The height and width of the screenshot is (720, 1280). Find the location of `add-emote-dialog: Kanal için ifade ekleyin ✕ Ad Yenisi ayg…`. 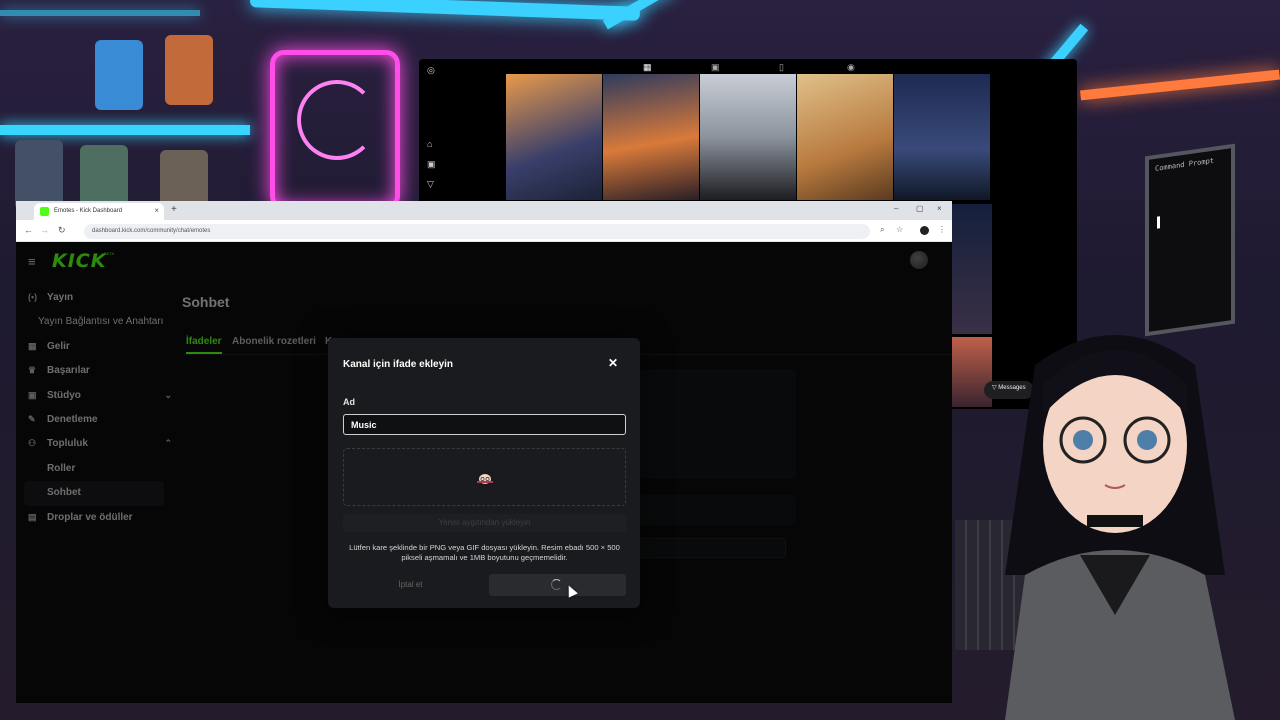

add-emote-dialog: Kanal için ifade ekleyin ✕ Ad Yenisi ayg… is located at coordinates (484, 473).